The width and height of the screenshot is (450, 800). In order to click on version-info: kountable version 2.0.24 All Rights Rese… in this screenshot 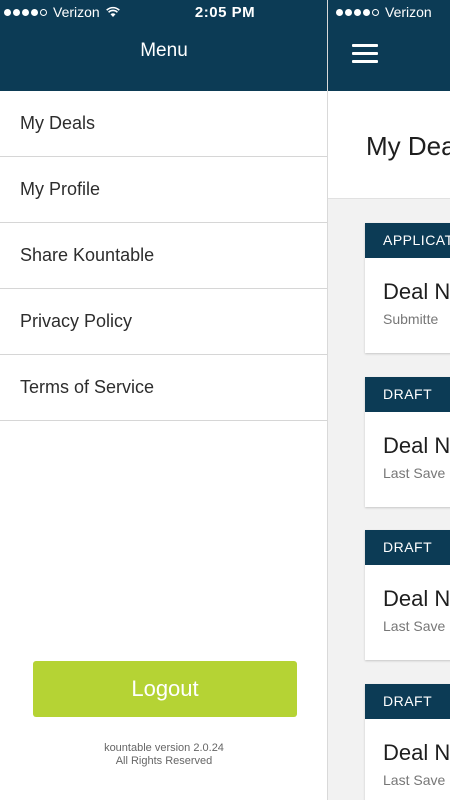, I will do `click(164, 755)`.